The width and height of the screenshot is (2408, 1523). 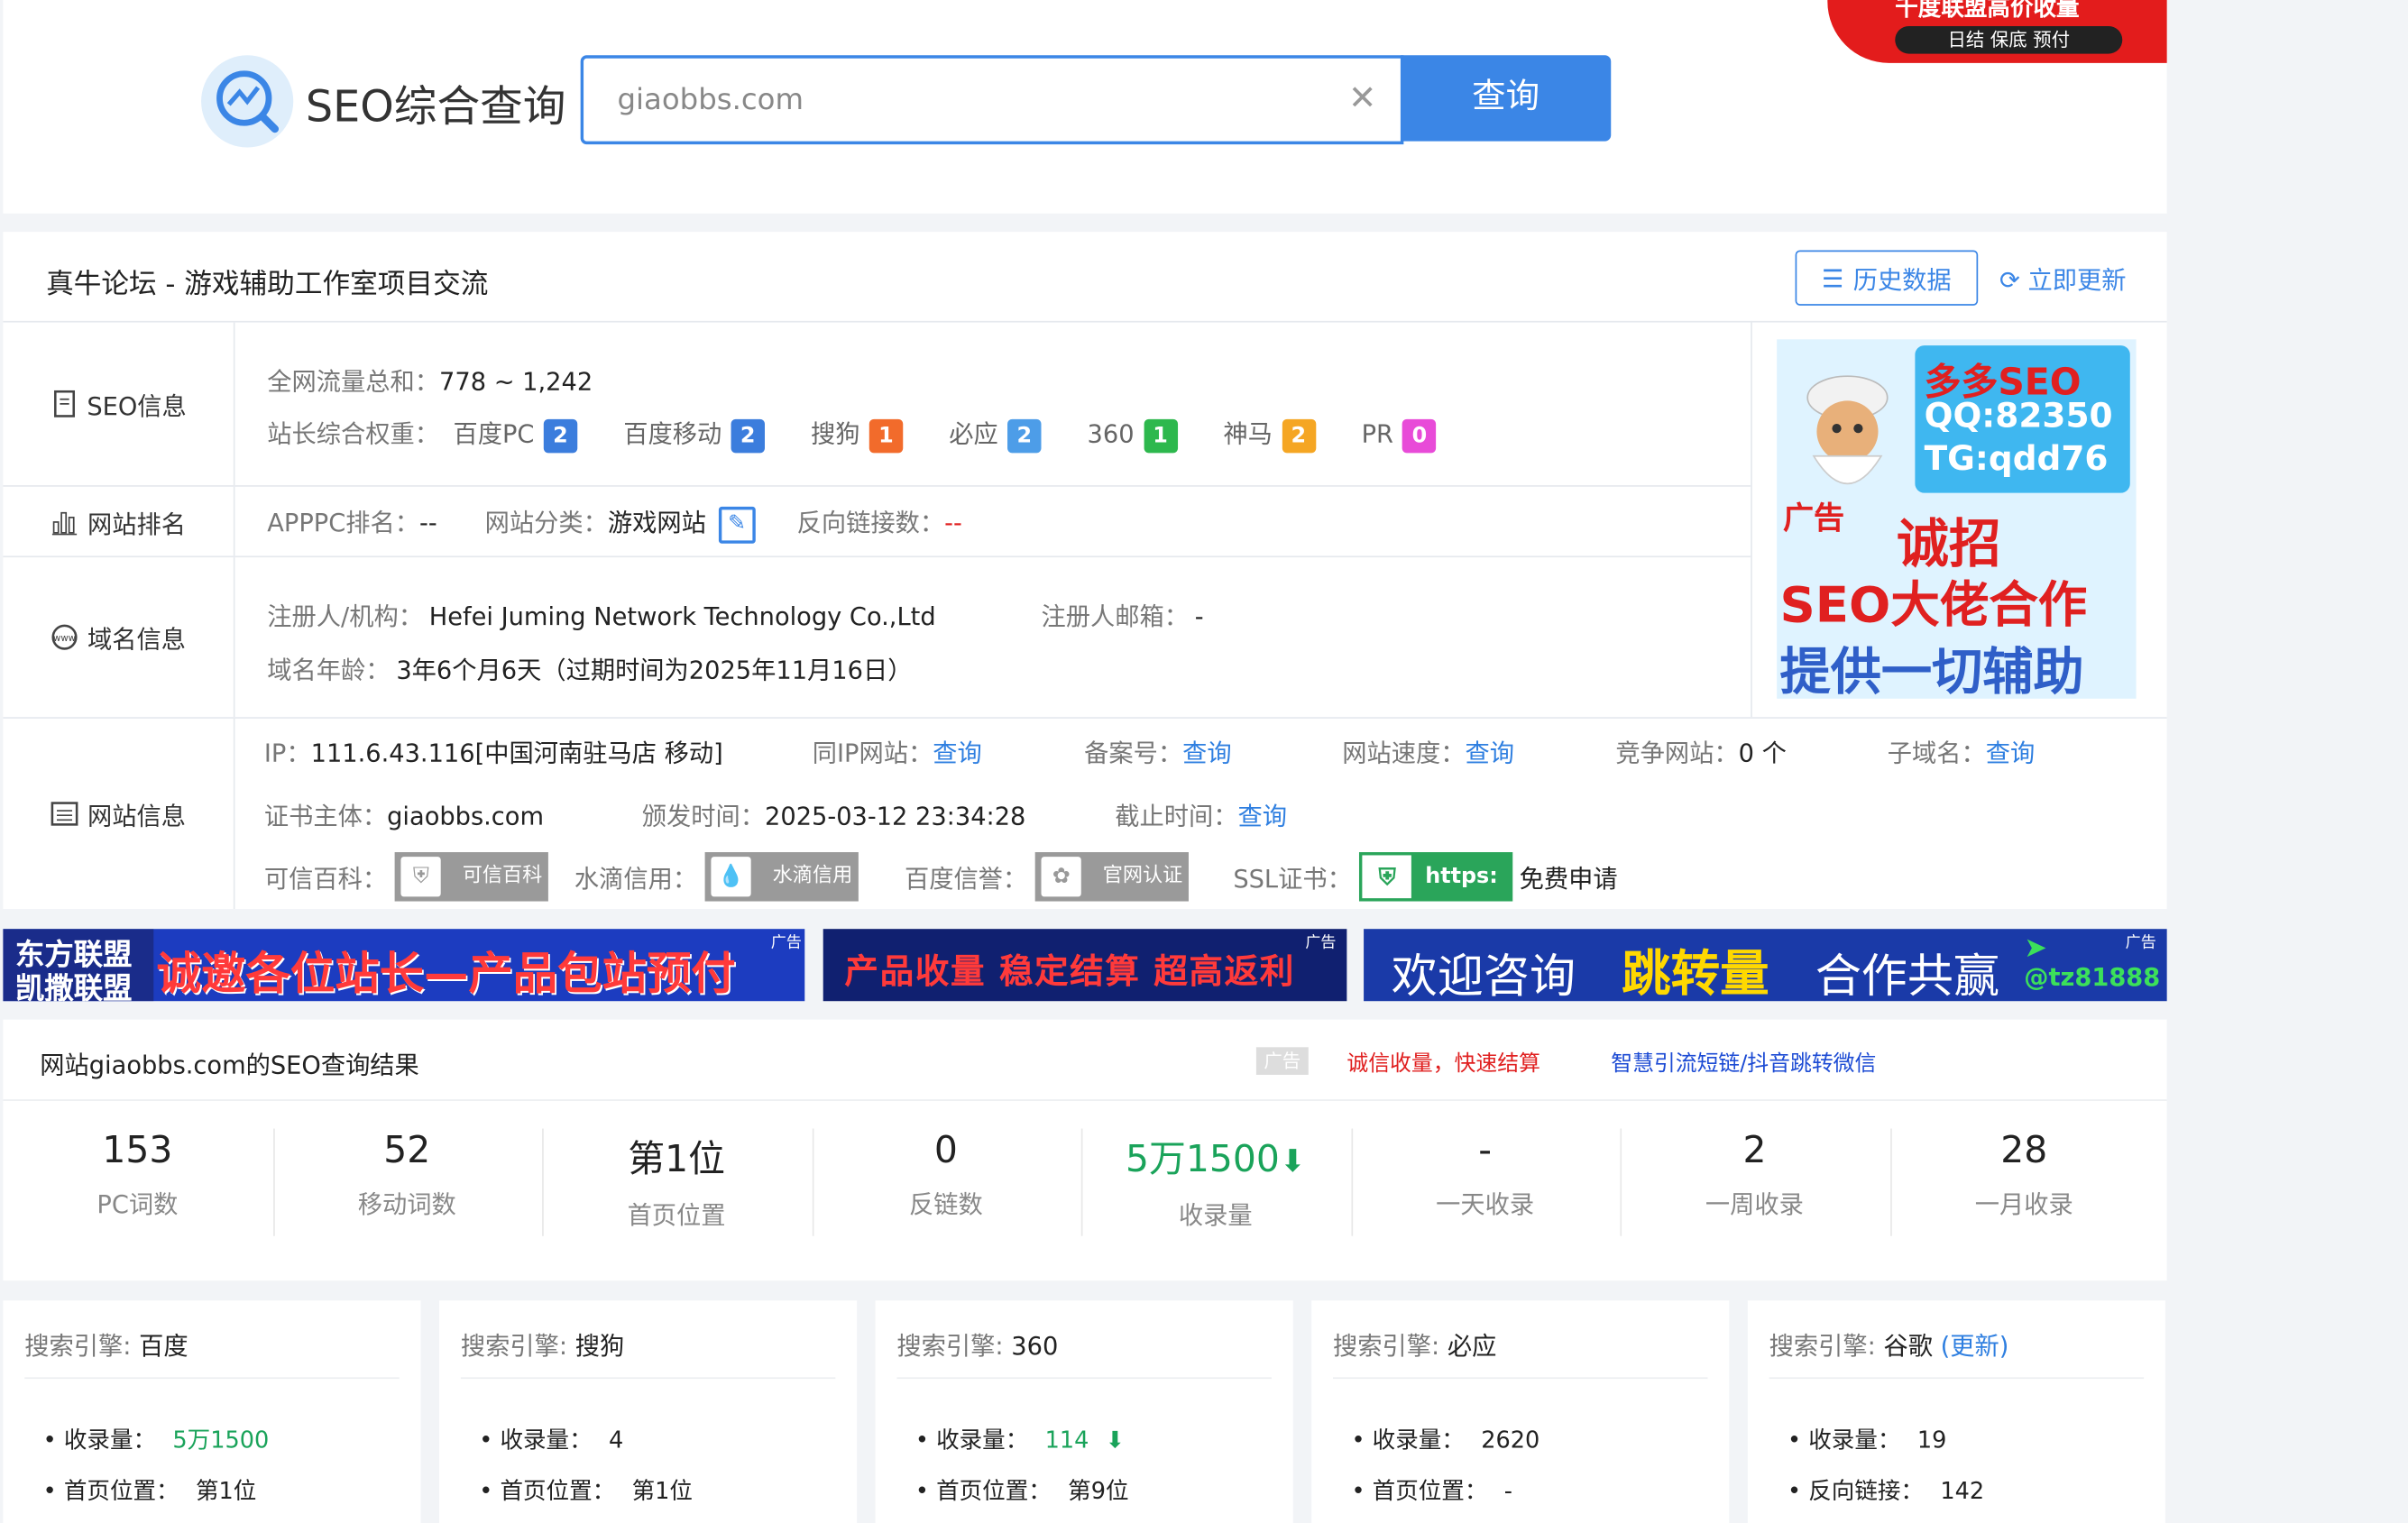 I want to click on stat-item: 第1位 首页位置, so click(x=676, y=1180).